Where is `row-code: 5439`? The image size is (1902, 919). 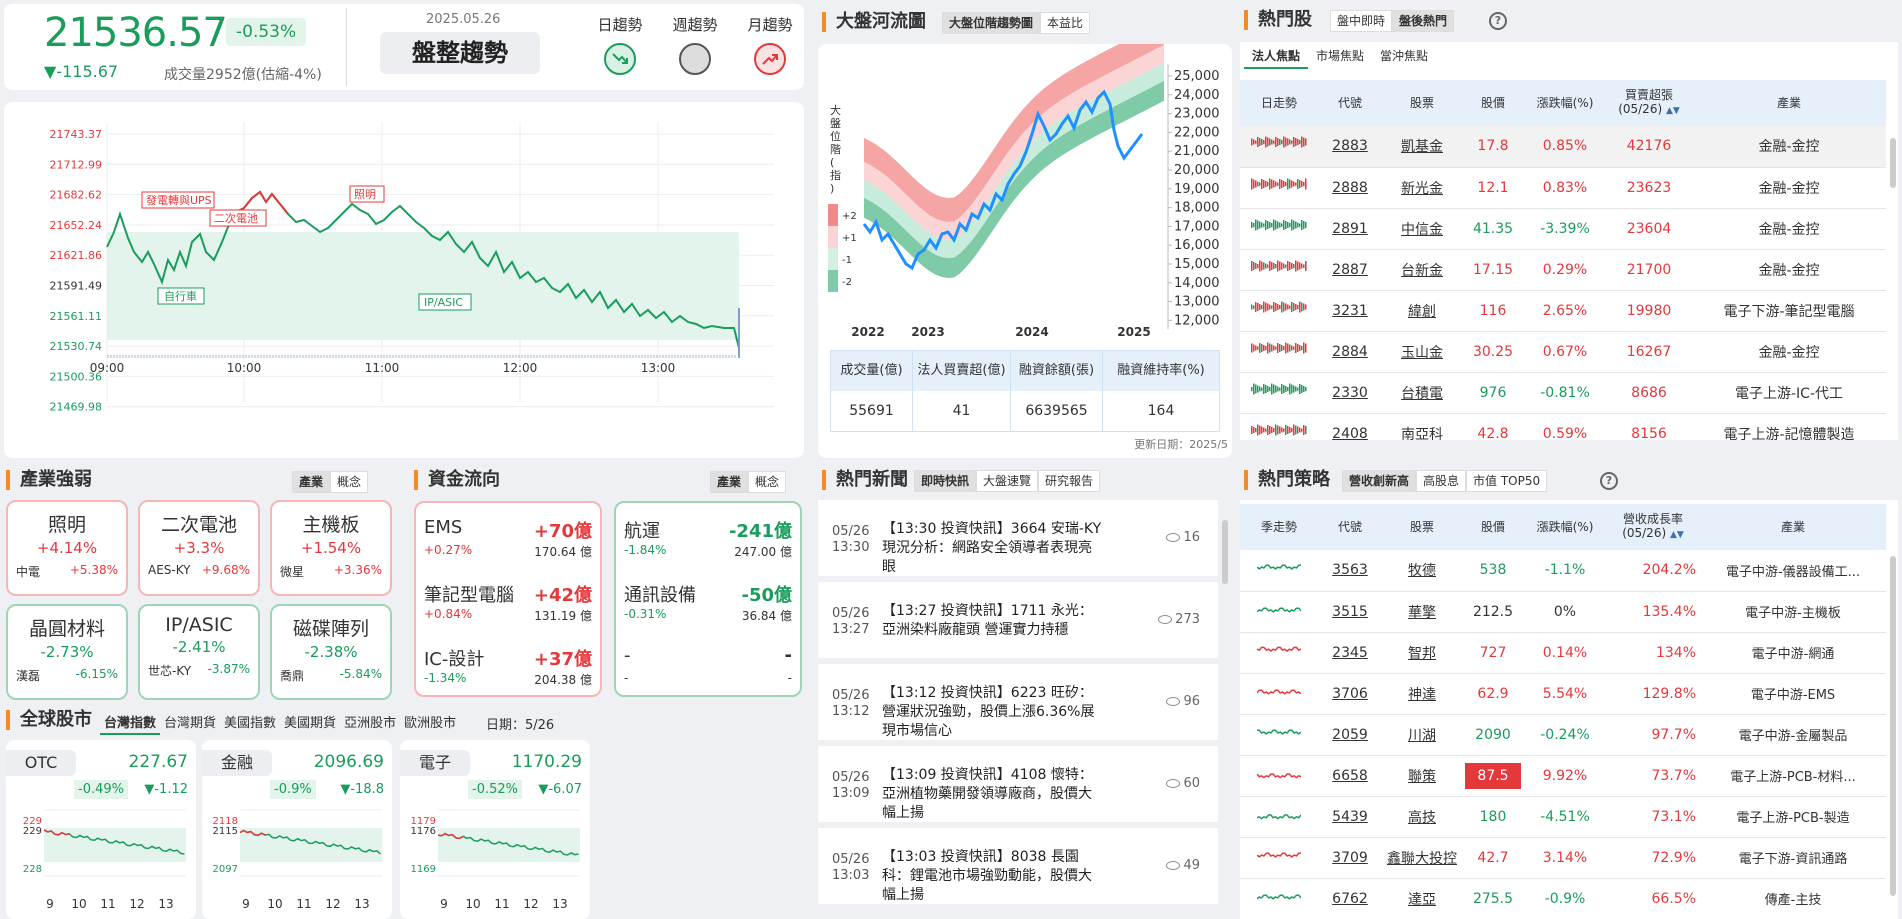
row-code: 5439 is located at coordinates (1350, 817).